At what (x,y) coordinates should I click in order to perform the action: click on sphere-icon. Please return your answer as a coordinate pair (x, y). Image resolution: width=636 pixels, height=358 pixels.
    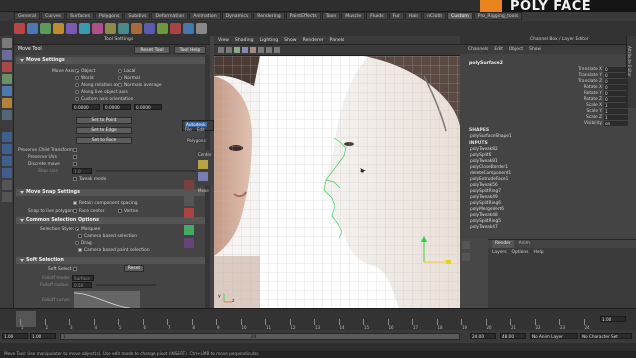
    Looking at the image, I should click on (189, 230).